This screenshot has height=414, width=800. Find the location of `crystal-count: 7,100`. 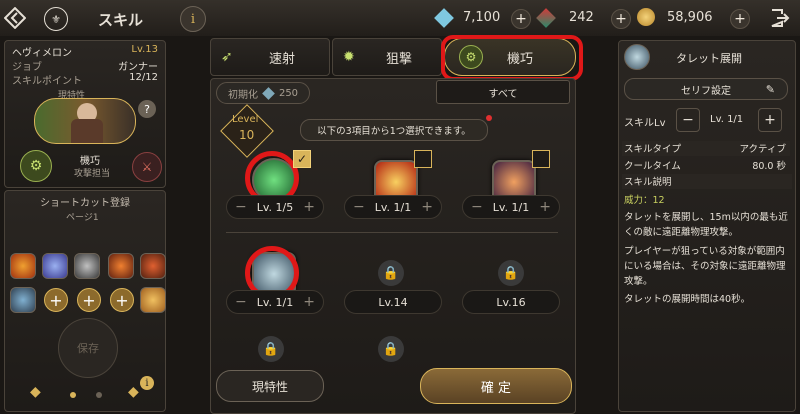

crystal-count: 7,100 is located at coordinates (482, 17).